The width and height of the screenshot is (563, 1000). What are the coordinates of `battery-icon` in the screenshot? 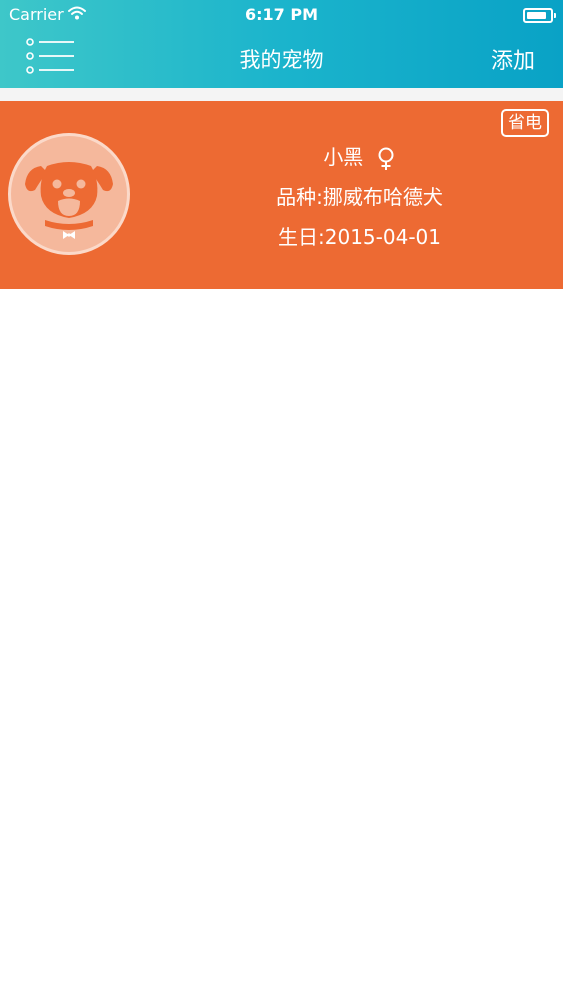 It's located at (539, 15).